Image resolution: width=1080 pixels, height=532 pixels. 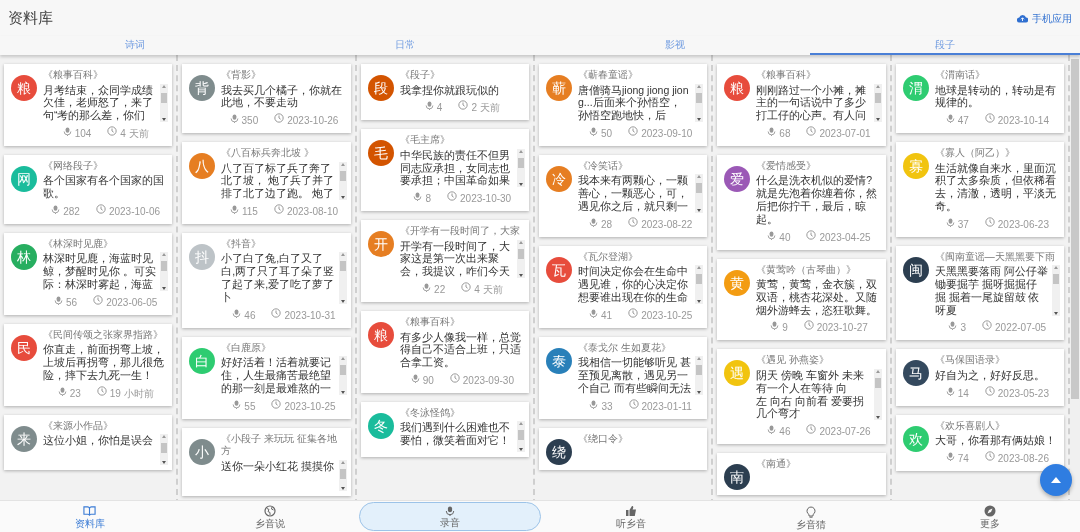 I want to click on nav-tab: 听乡音, so click(x=631, y=516).